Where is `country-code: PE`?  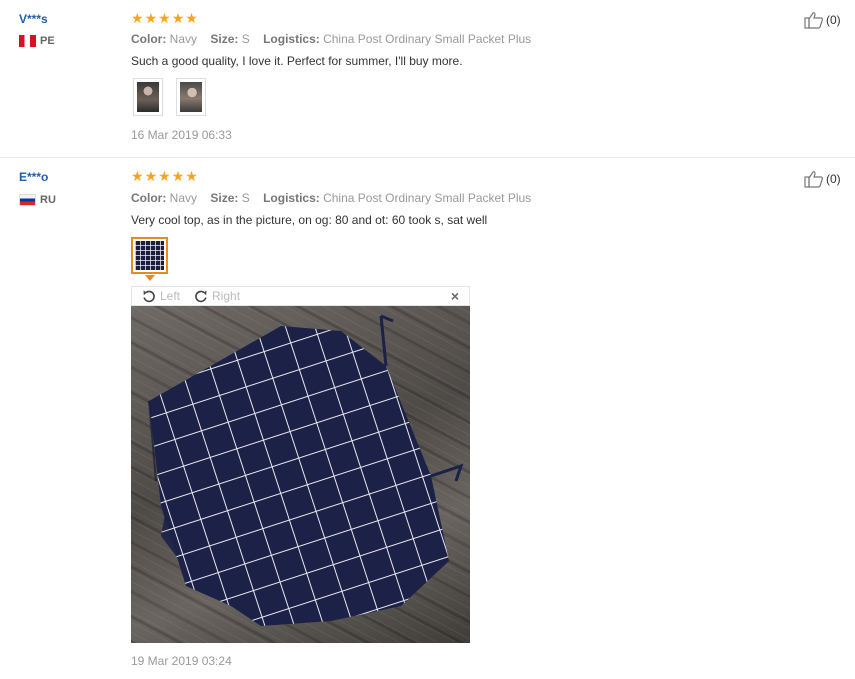 country-code: PE is located at coordinates (47, 41).